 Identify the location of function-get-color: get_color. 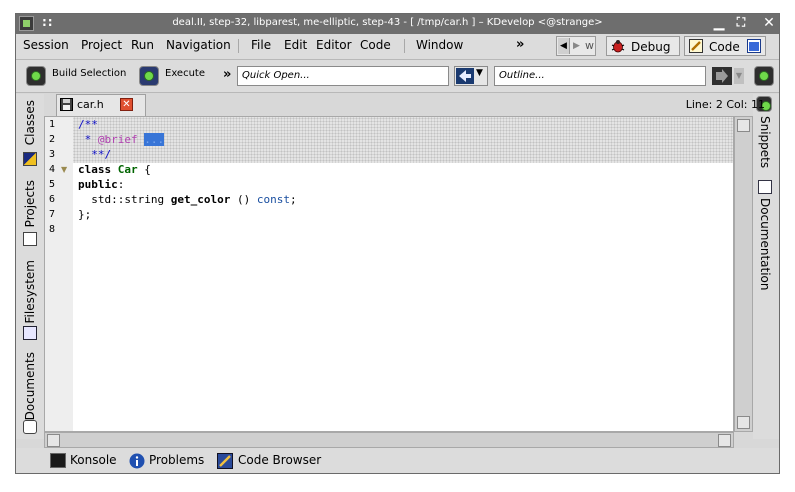
(200, 199).